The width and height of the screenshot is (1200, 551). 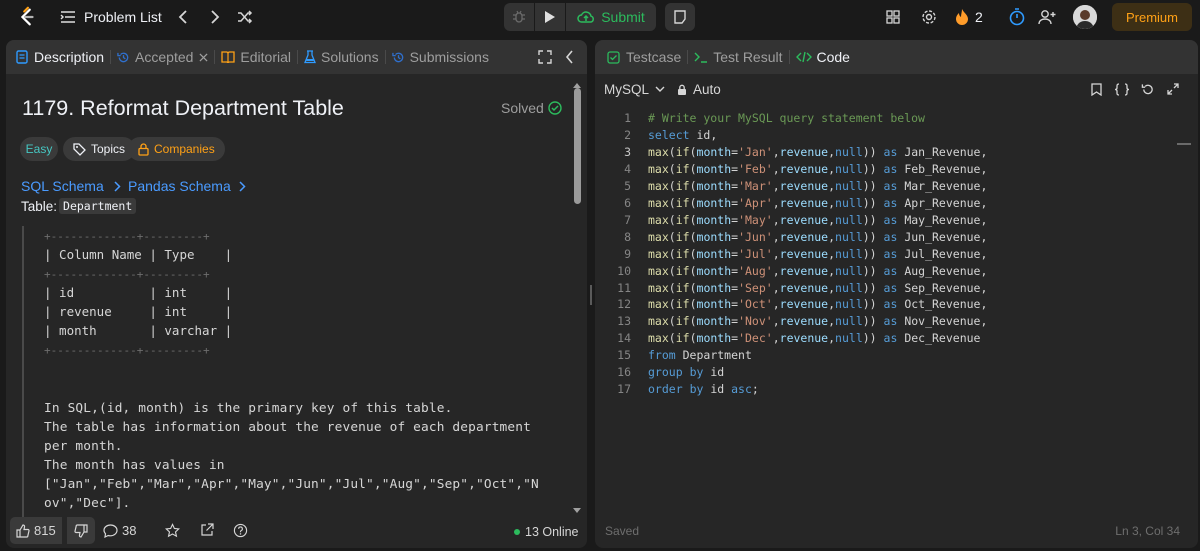 What do you see at coordinates (929, 17) in the screenshot?
I see `settings-gear-icon` at bounding box center [929, 17].